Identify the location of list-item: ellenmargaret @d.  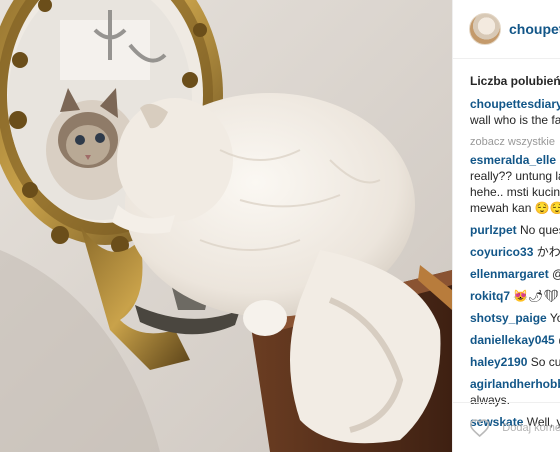
(515, 274).